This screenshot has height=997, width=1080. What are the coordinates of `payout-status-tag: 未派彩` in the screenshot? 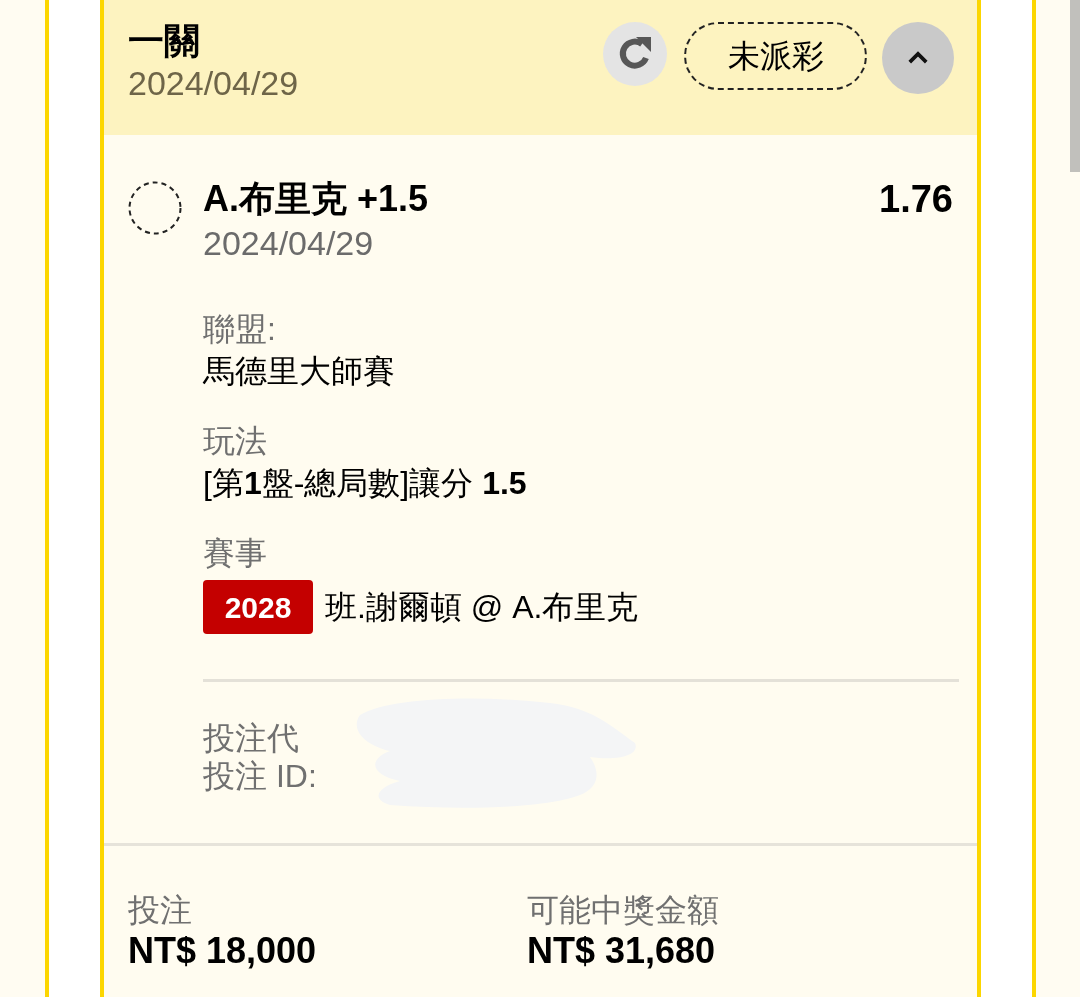 It's located at (775, 56).